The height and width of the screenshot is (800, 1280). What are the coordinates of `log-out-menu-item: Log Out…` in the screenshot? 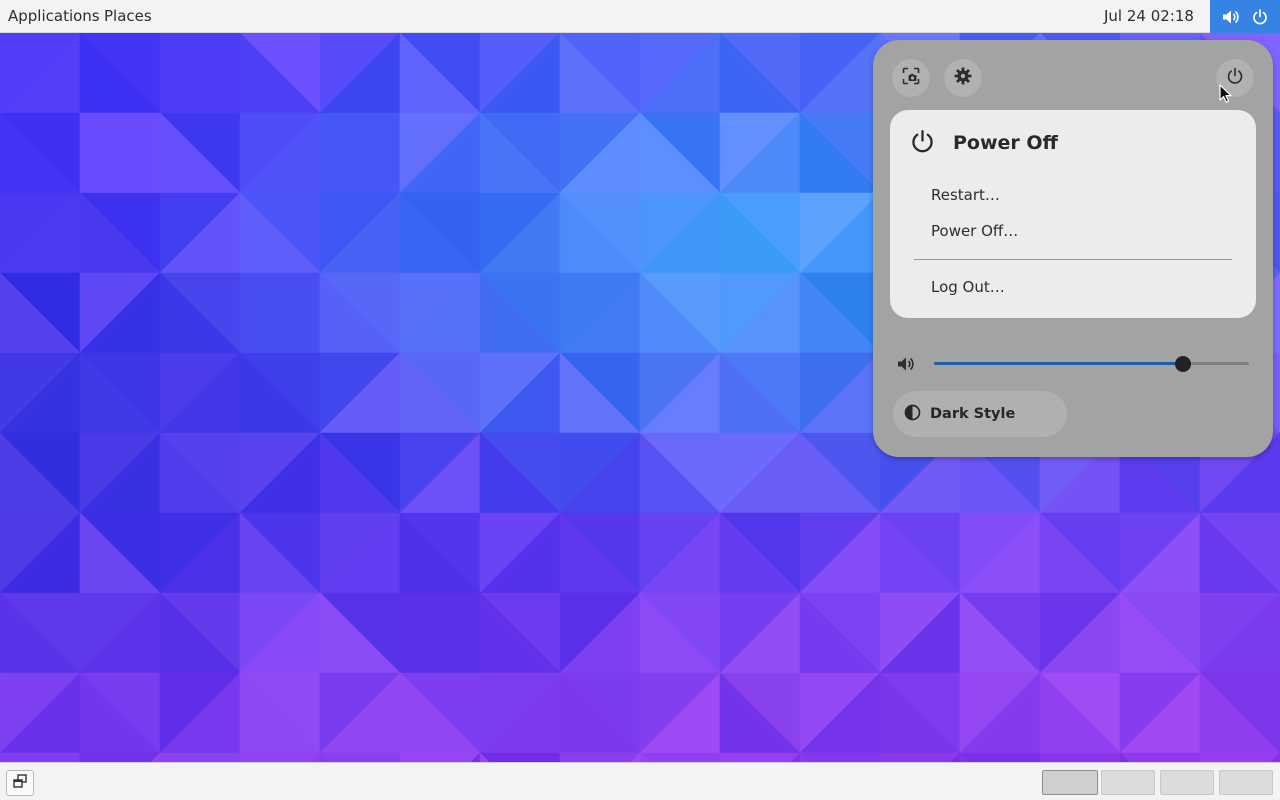 It's located at (968, 287).